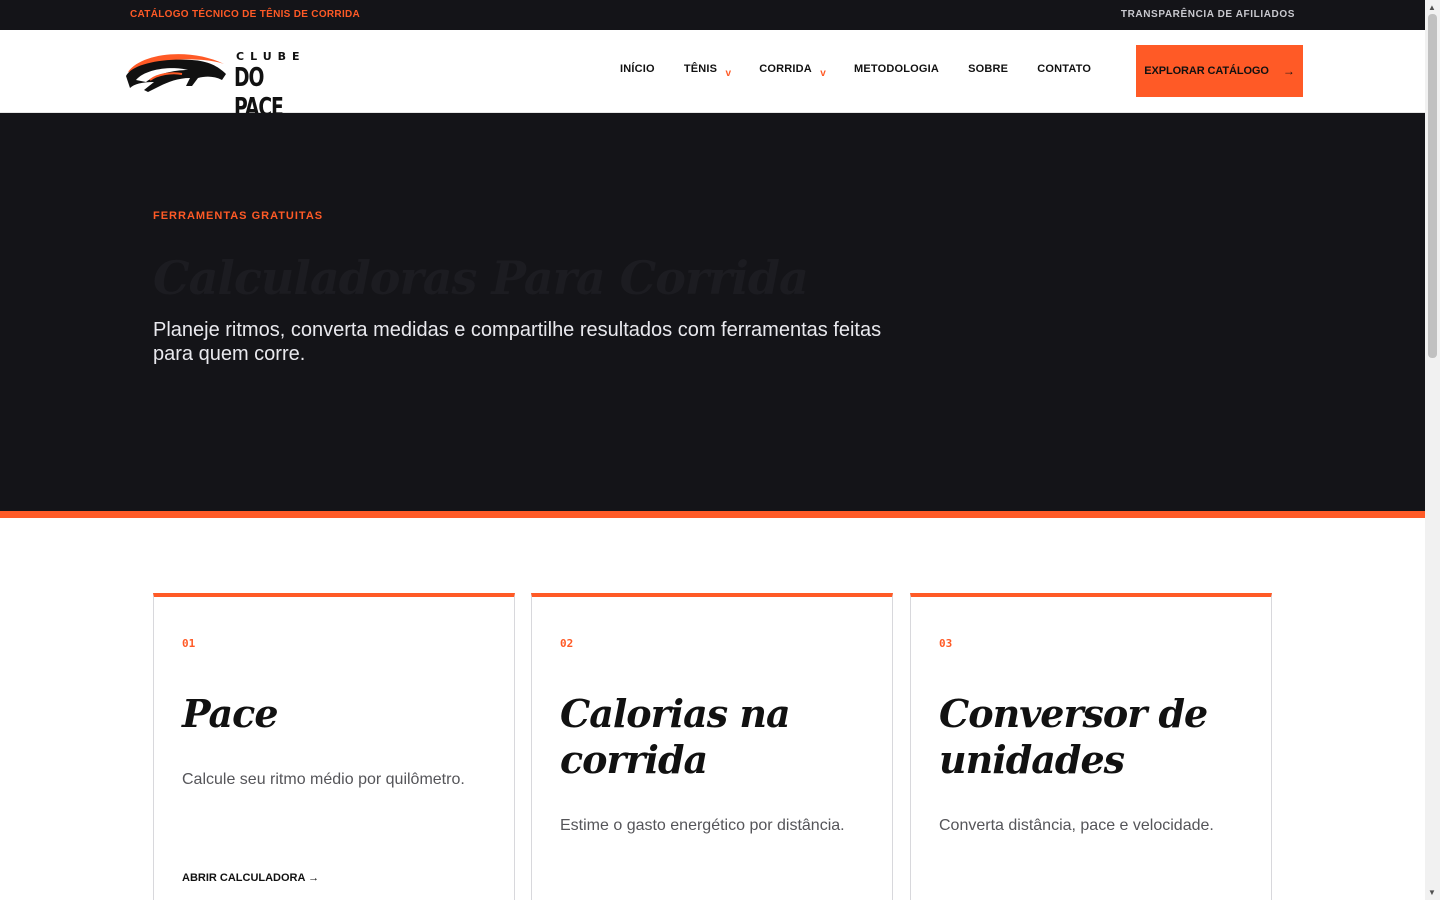 This screenshot has height=900, width=1440. I want to click on arrow-right-icon: →, so click(1288, 71).